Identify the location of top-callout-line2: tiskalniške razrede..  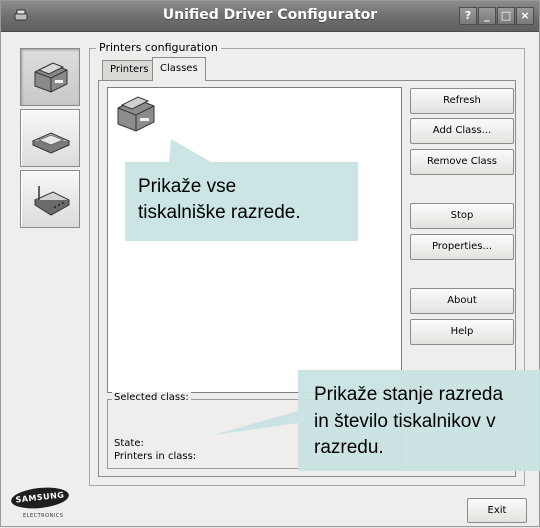
(219, 212).